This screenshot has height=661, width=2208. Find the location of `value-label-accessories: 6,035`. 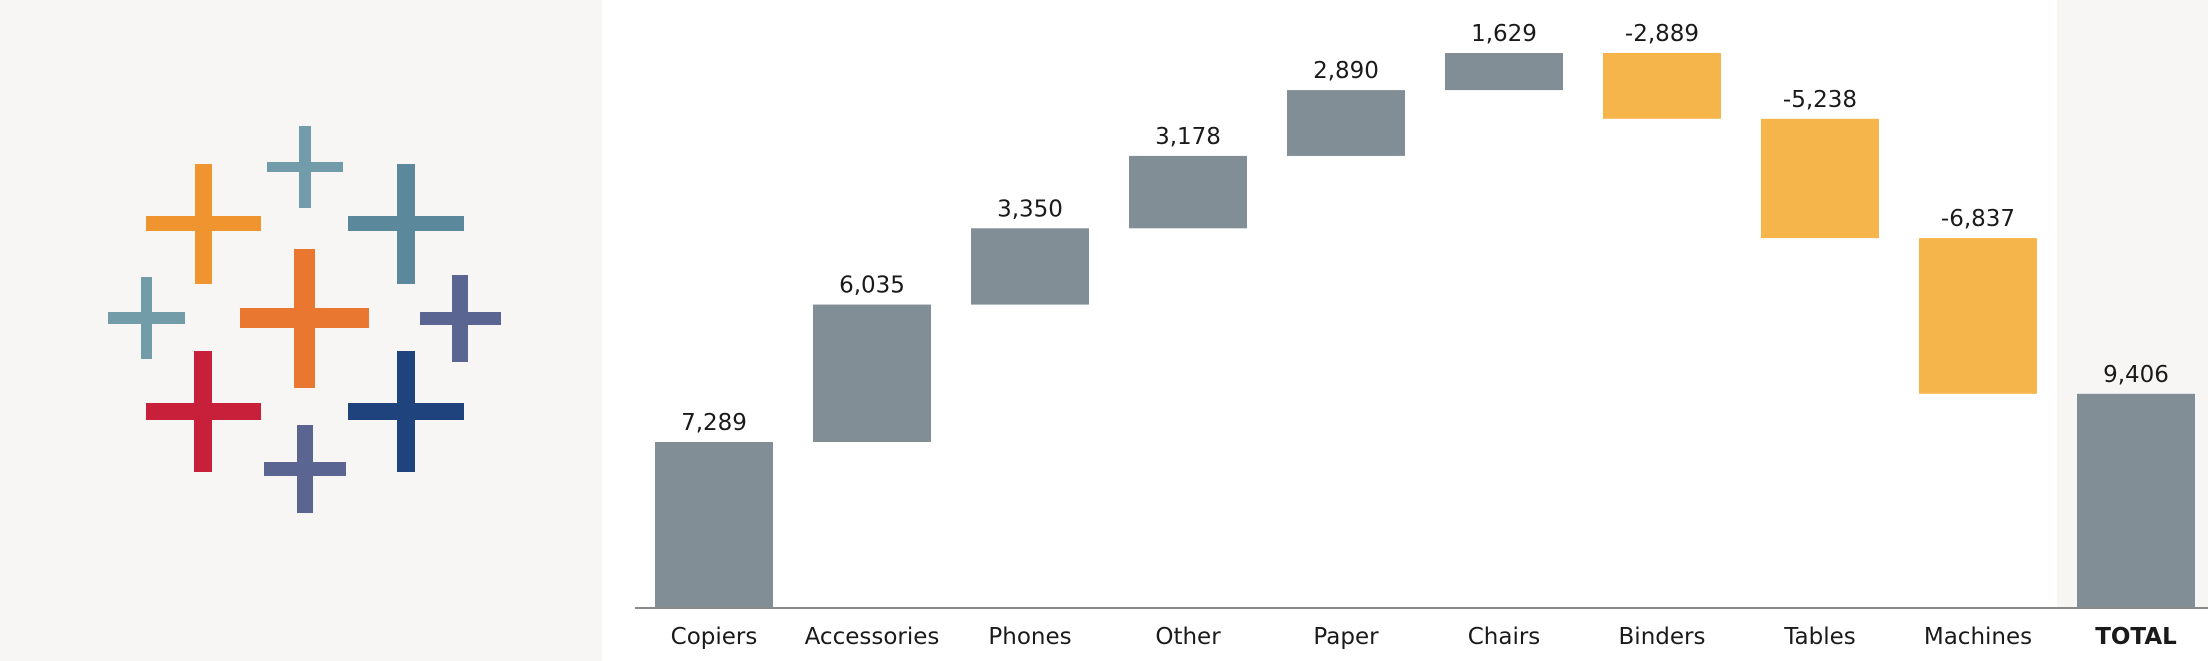

value-label-accessories: 6,035 is located at coordinates (872, 286).